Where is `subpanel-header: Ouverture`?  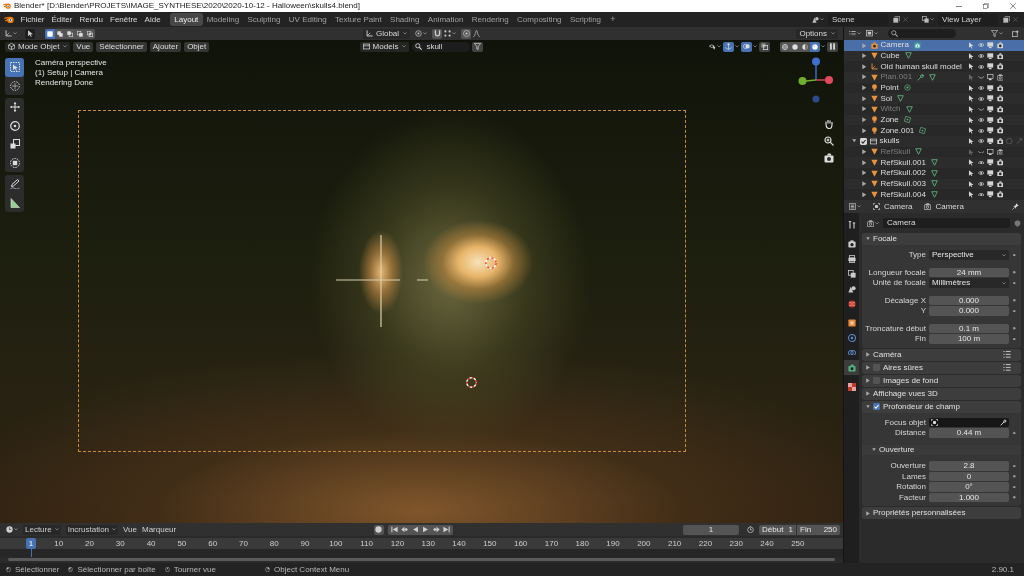 subpanel-header: Ouverture is located at coordinates (941, 450).